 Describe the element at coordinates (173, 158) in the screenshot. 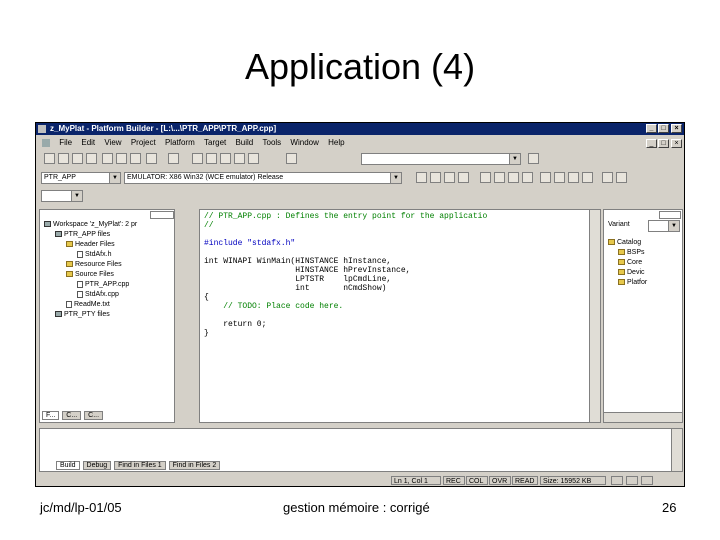

I see `redo-icon` at that location.